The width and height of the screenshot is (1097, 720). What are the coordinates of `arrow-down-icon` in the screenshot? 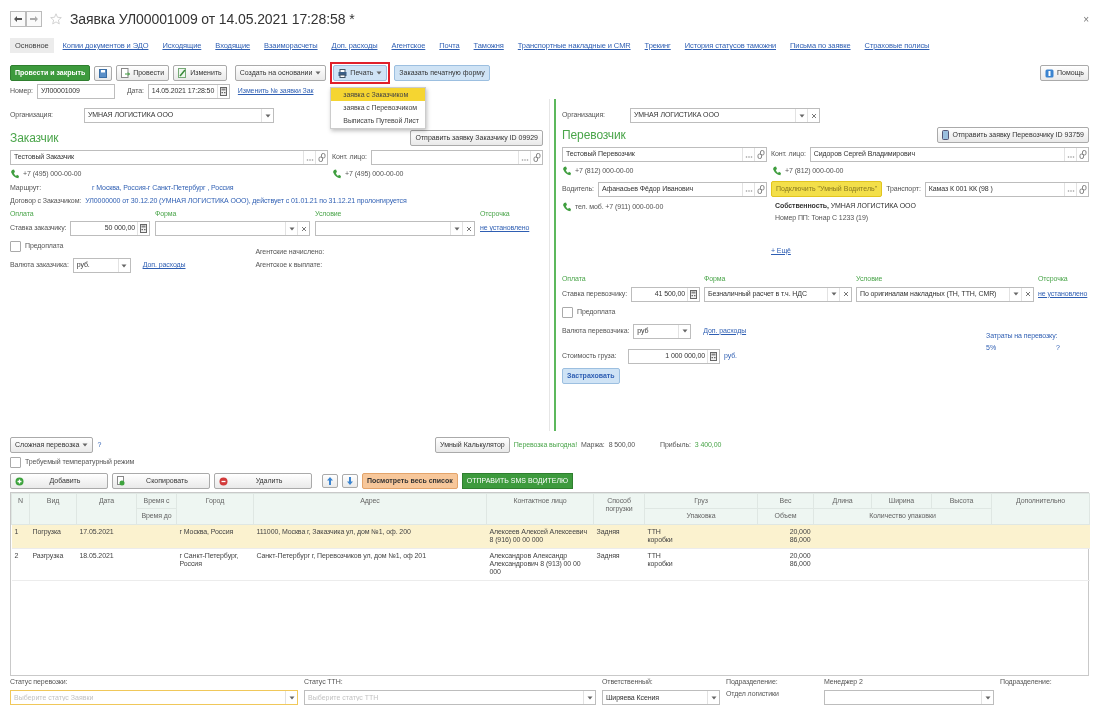 It's located at (350, 481).